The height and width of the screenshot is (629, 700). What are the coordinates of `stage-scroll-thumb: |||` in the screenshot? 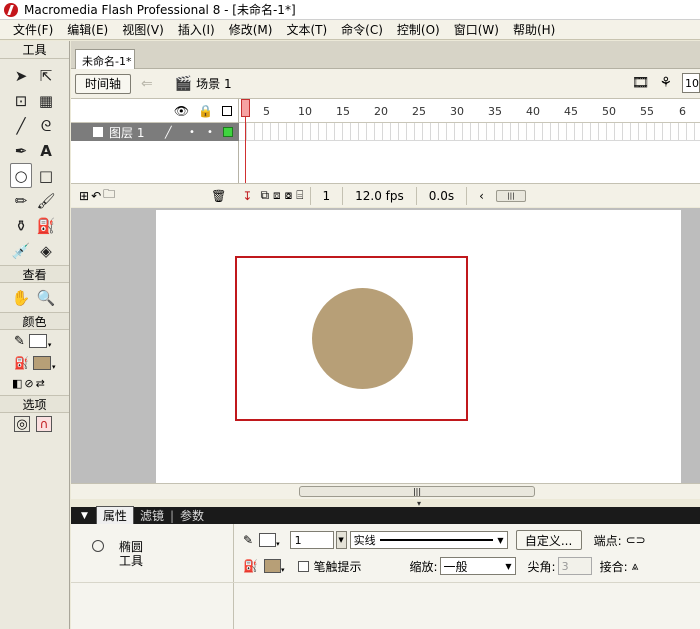 It's located at (417, 491).